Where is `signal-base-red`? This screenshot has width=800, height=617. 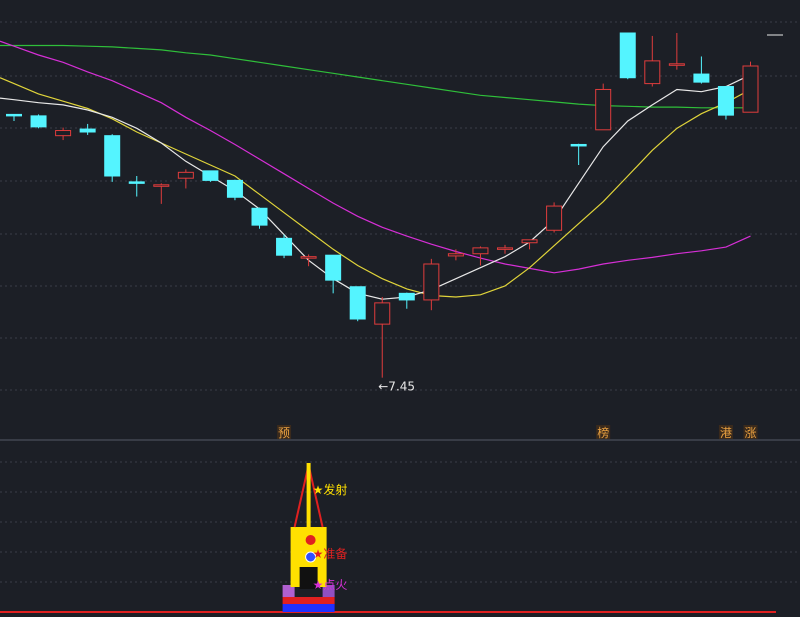
signal-base-red is located at coordinates (308, 600).